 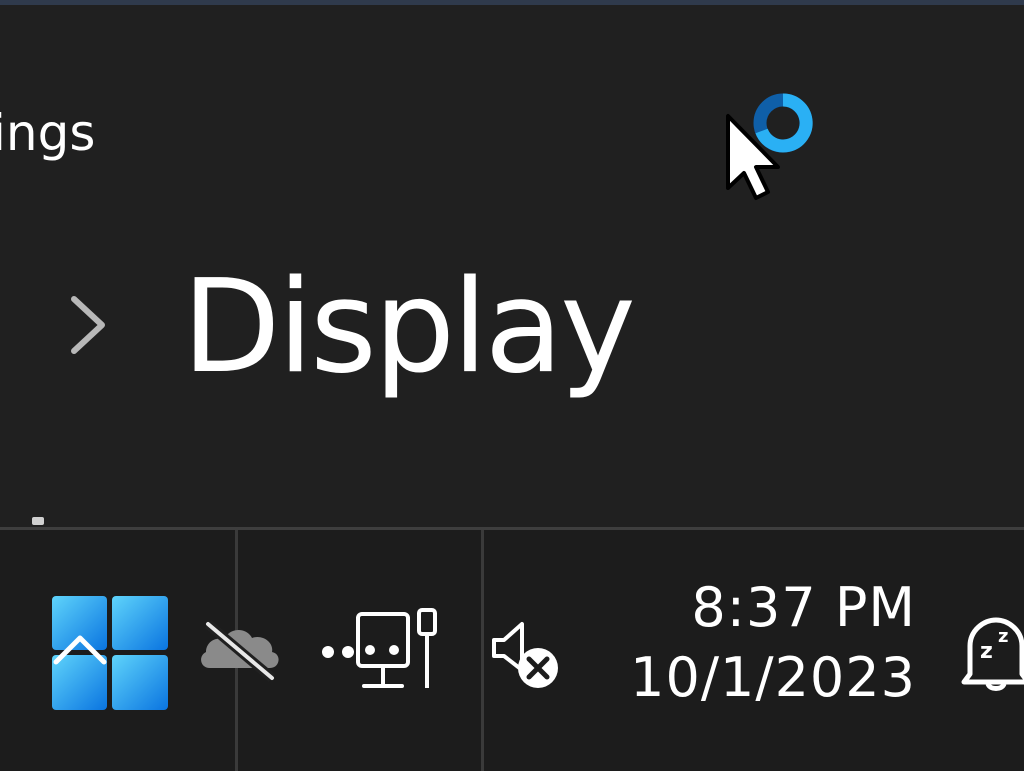 I want to click on mouse-pointer-icon, so click(x=753, y=157).